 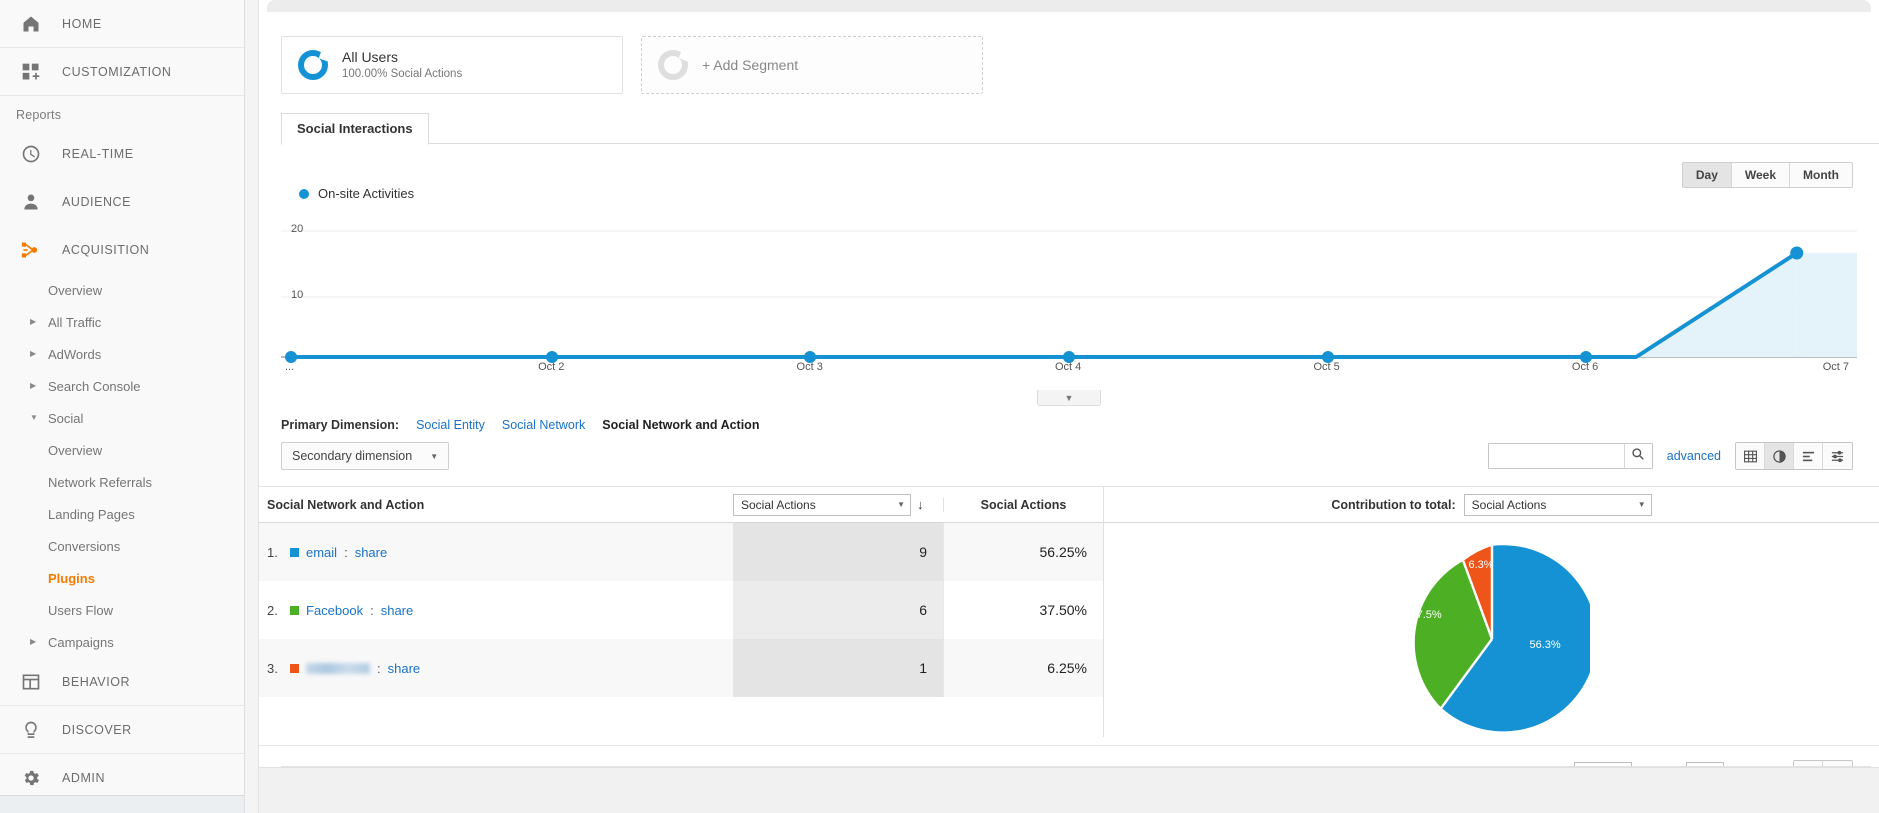 I want to click on pie-chart, so click(x=1491, y=630).